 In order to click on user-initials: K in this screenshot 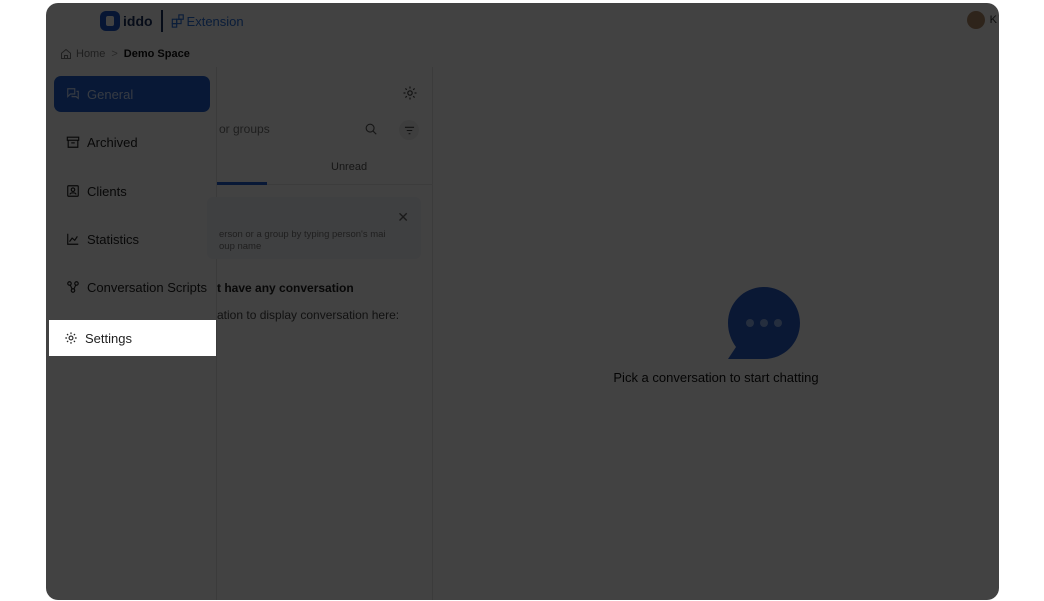, I will do `click(993, 20)`.